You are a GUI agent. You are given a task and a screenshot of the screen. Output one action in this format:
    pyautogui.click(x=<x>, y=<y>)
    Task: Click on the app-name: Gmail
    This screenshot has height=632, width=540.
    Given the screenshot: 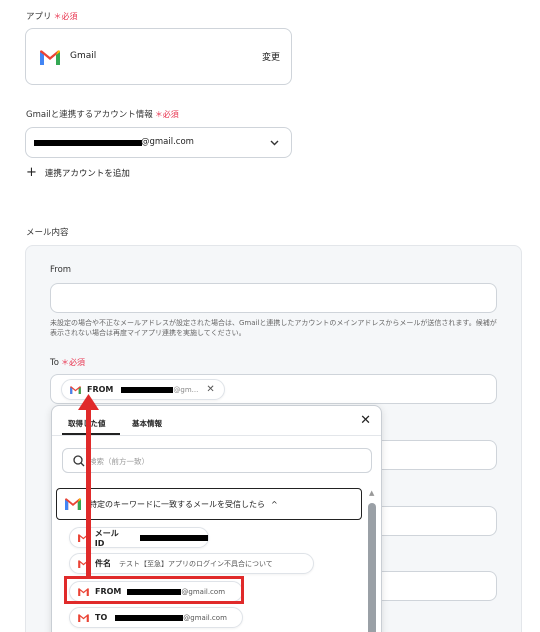 What is the action you would take?
    pyautogui.click(x=83, y=56)
    